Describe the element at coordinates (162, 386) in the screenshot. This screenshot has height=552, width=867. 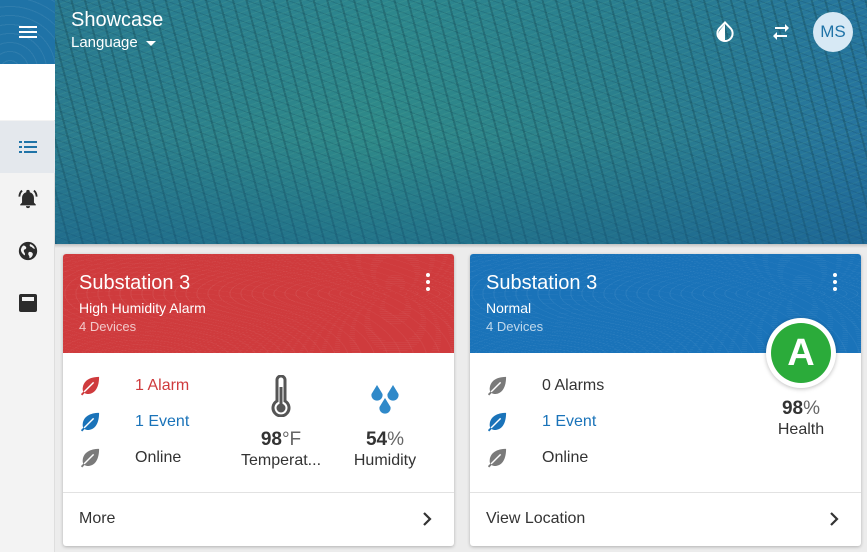
I see `alarm-count: 1 Alarm` at that location.